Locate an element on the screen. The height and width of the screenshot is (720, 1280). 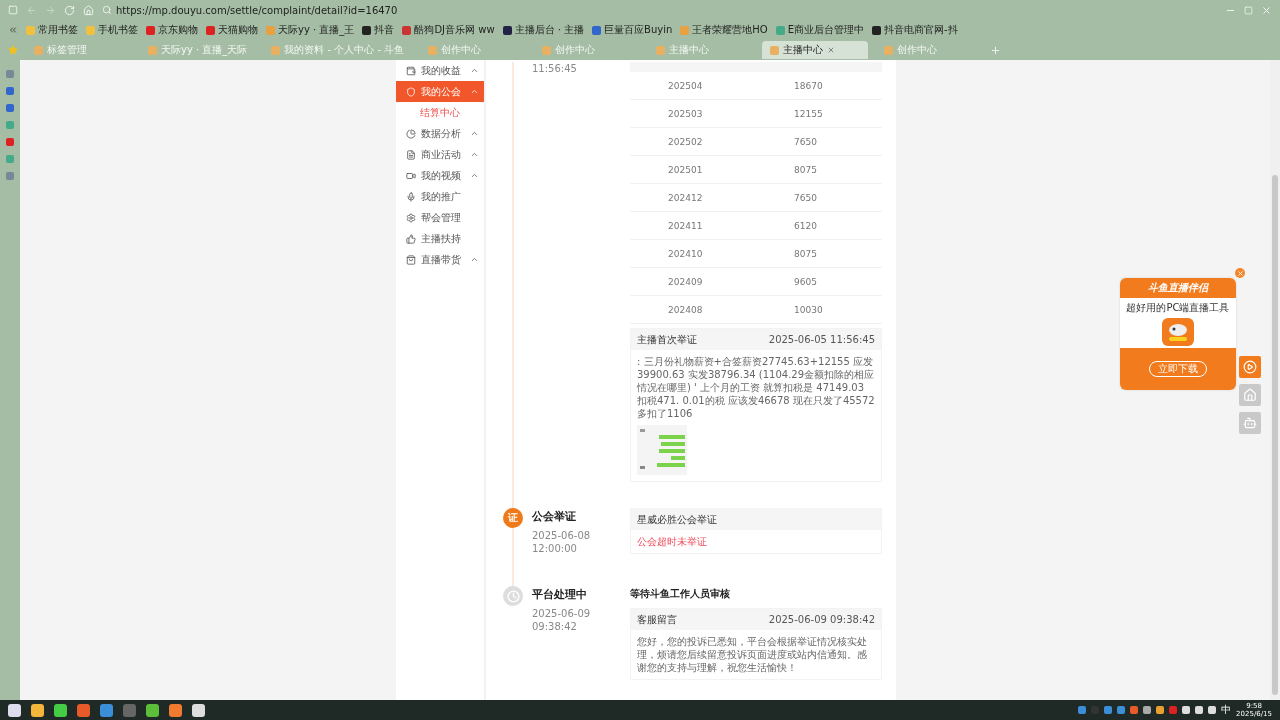
sidebar-toggle-icon is located at coordinates (13, 10).